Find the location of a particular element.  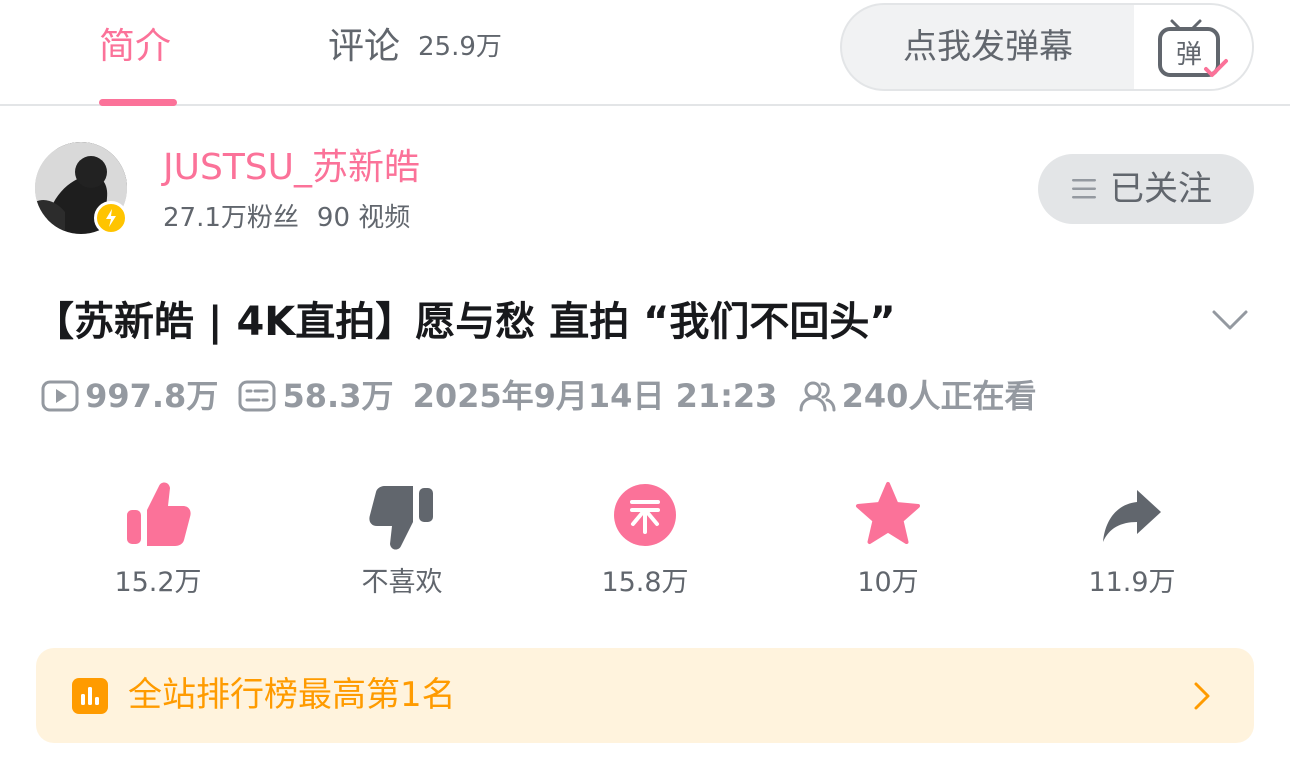

watching-now: 240人正在看 is located at coordinates (917, 396).